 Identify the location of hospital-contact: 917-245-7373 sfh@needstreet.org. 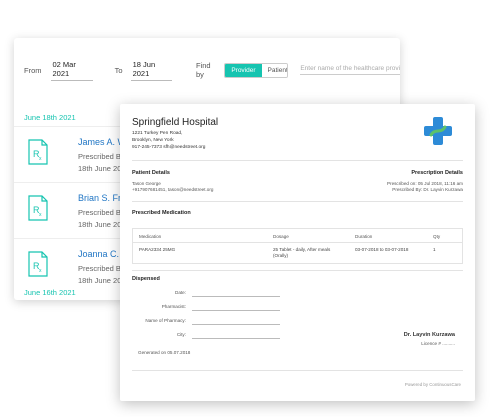
(169, 147).